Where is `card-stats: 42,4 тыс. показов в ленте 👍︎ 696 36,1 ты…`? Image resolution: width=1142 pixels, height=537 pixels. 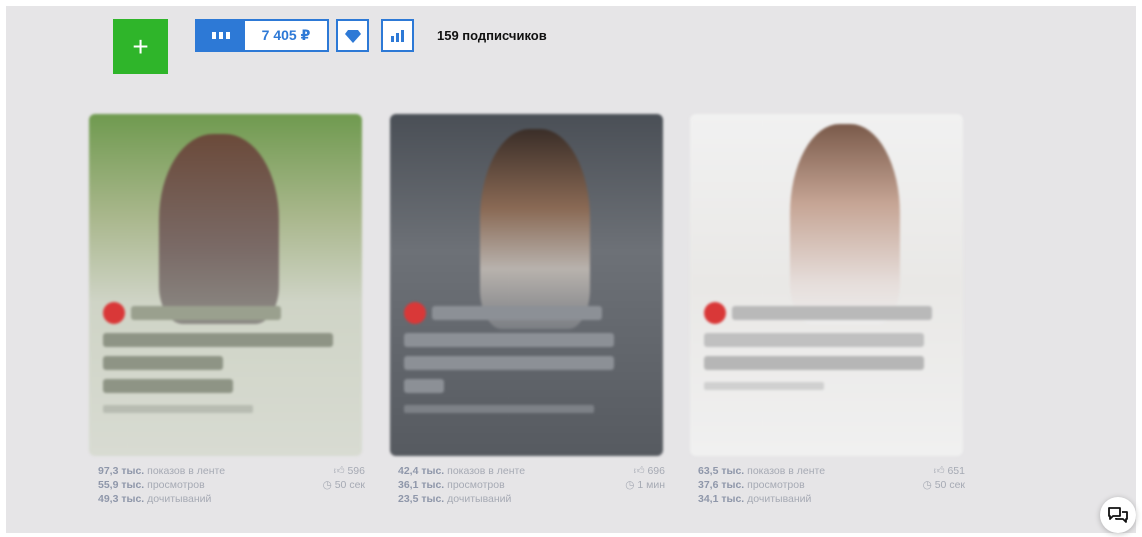
card-stats: 42,4 тыс. показов в ленте 👍︎ 696 36,1 ты… is located at coordinates (531, 485).